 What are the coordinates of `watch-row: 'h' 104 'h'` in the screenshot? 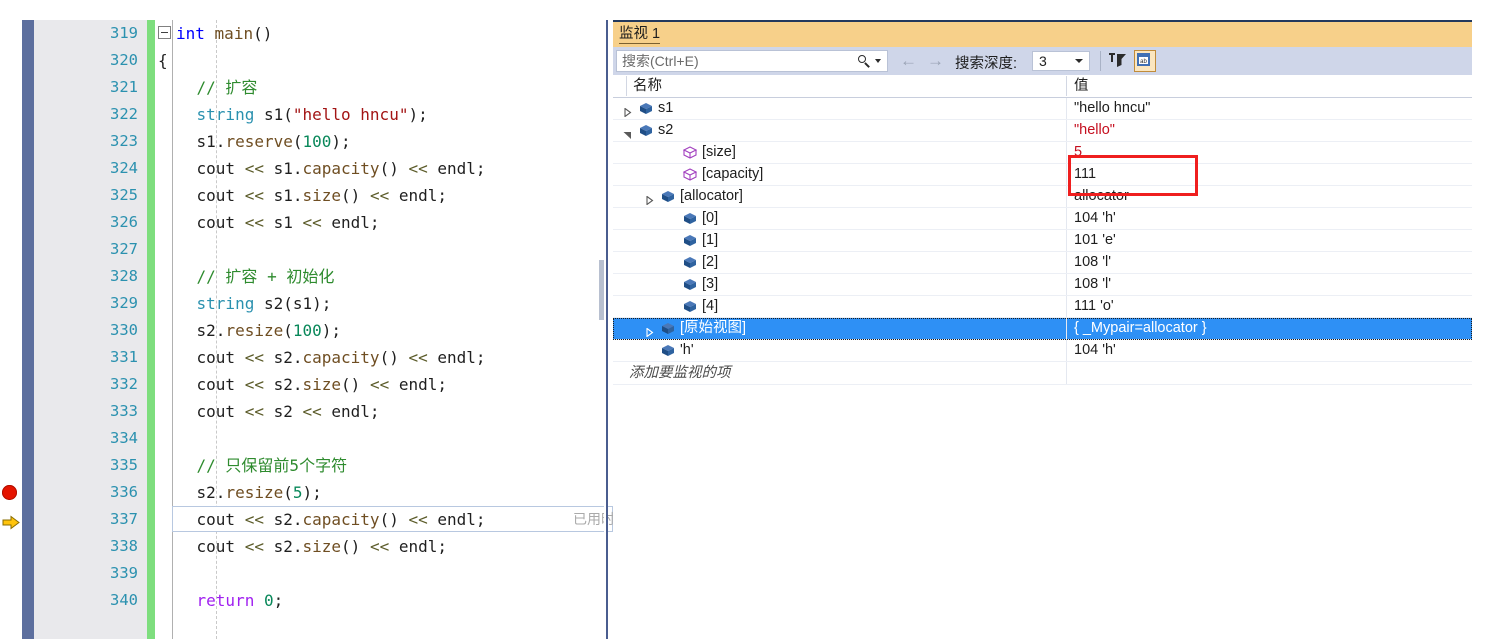 It's located at (1042, 351).